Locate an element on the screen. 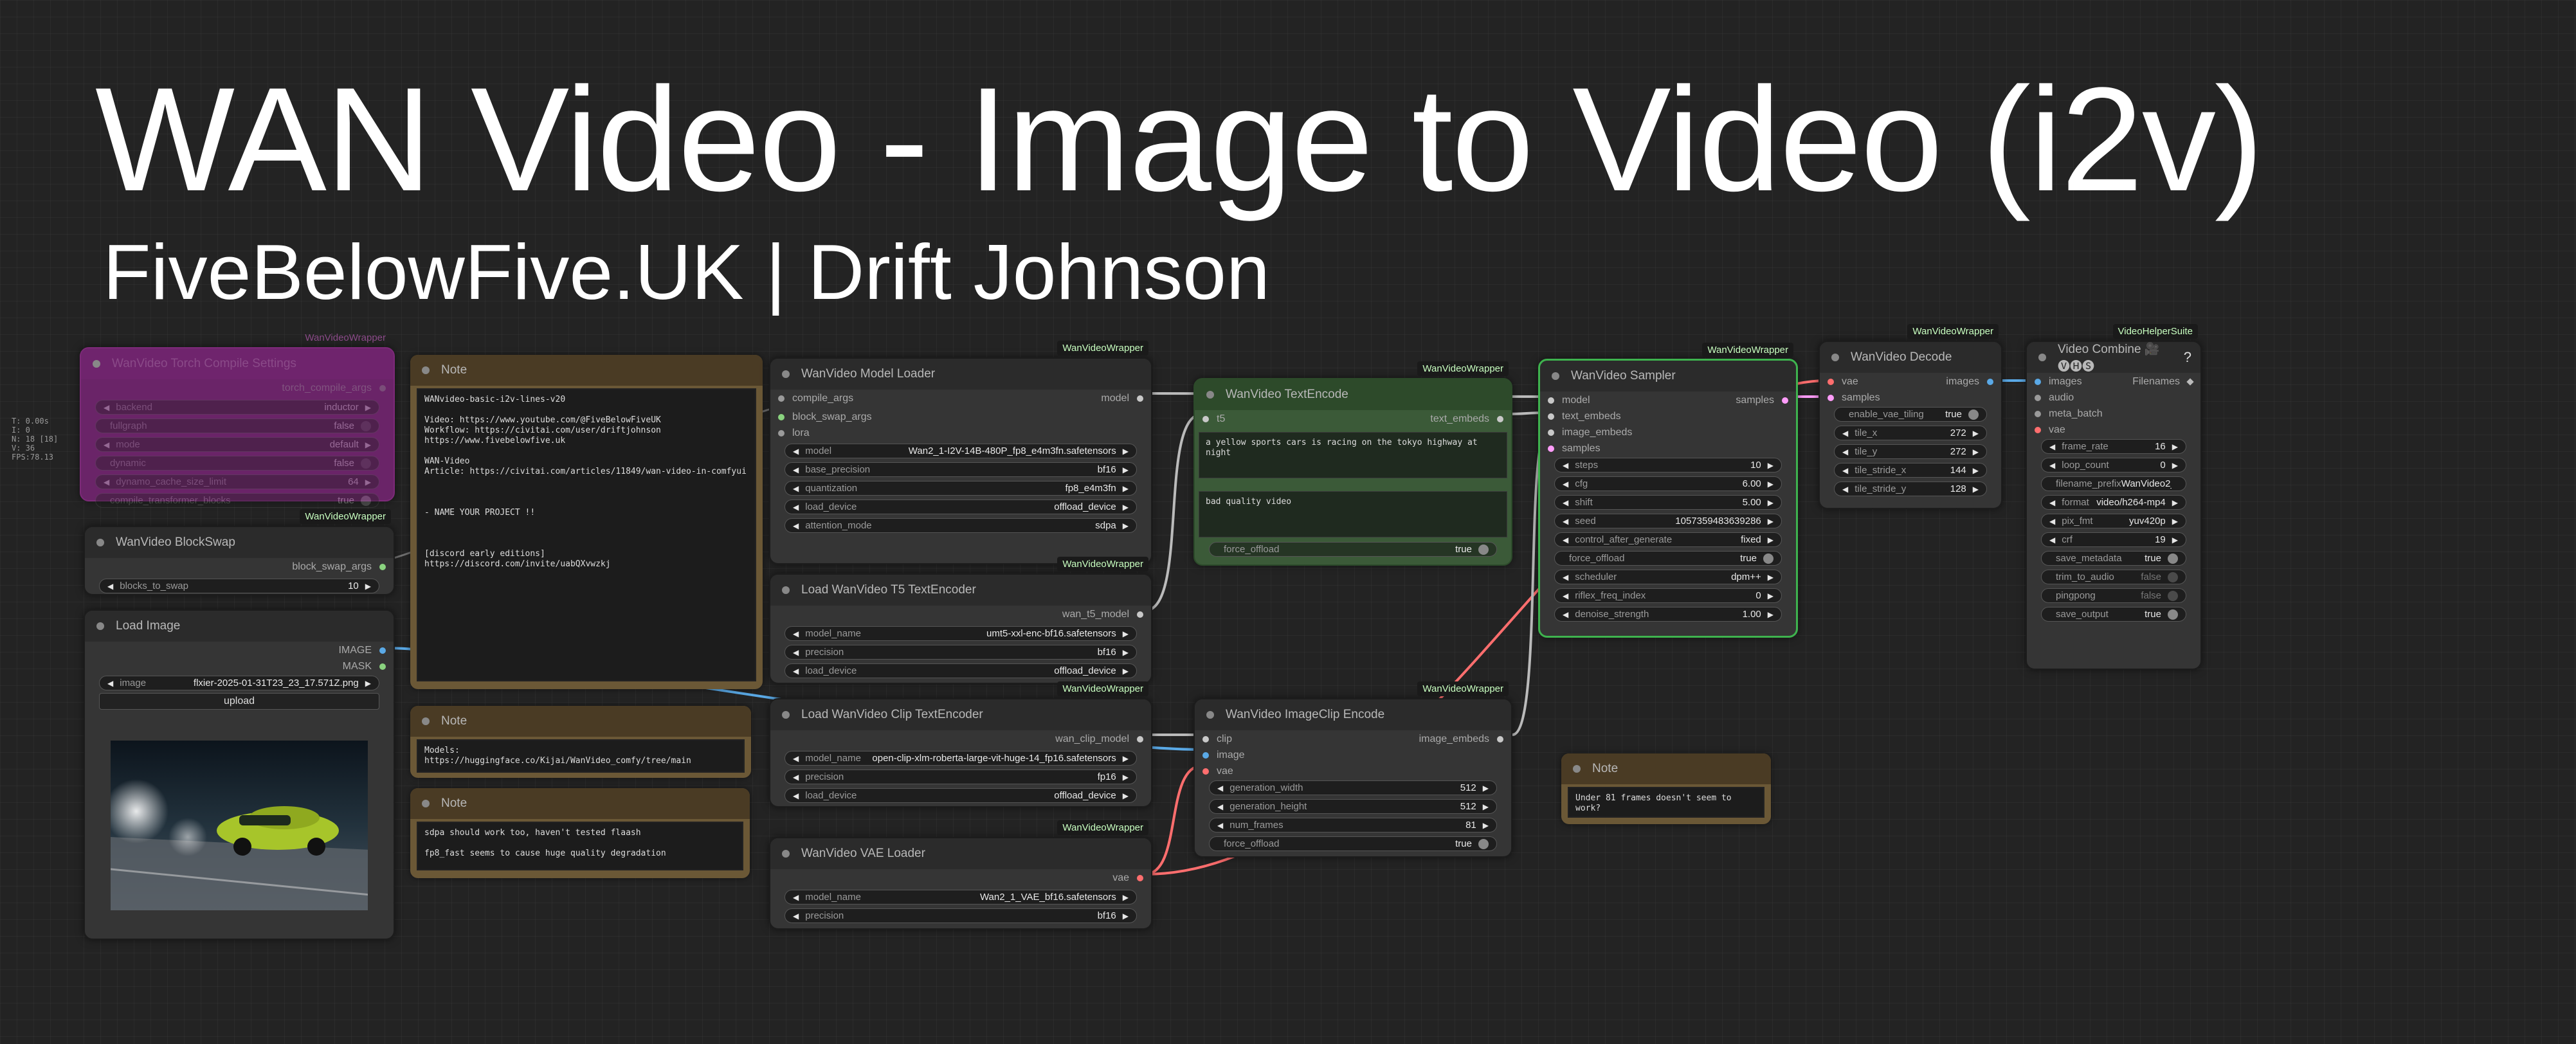 Image resolution: width=2576 pixels, height=1044 pixels. node-header: Load WanVideo T5 TextEncoder is located at coordinates (960, 590).